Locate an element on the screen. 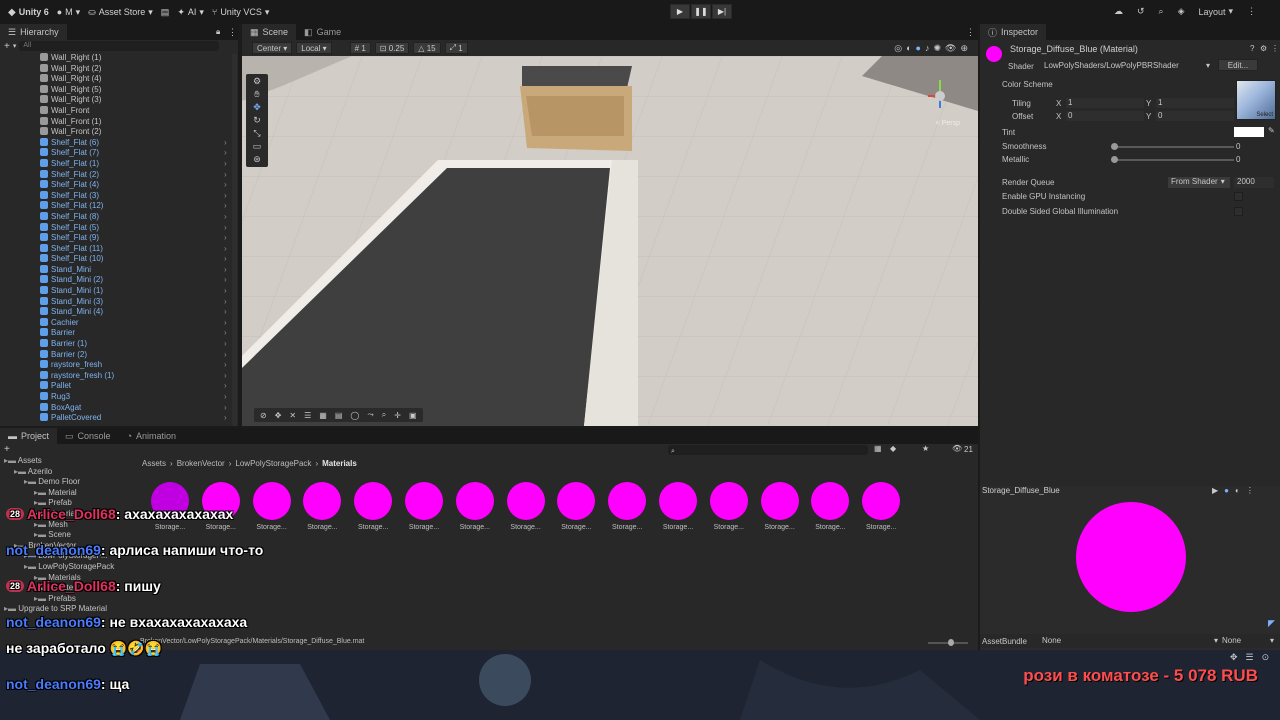  hierarchy-item: Pallet › is located at coordinates (119, 386).